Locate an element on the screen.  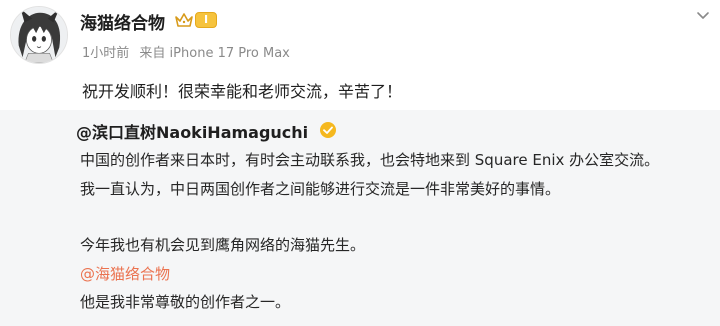
post-source: 来自 iPhone 17 Pro Max is located at coordinates (214, 53).